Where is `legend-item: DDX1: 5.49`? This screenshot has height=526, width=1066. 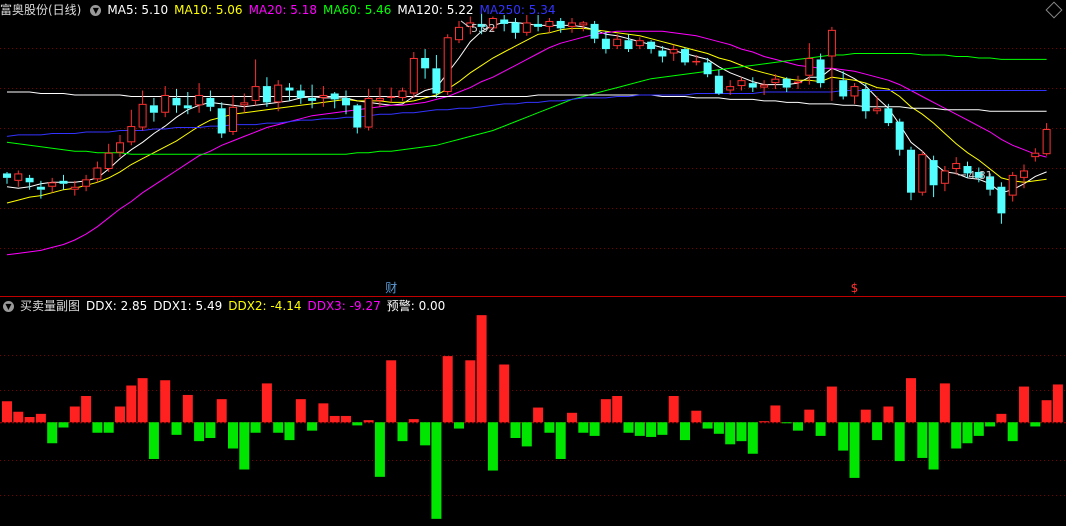 legend-item: DDX1: 5.49 is located at coordinates (188, 306).